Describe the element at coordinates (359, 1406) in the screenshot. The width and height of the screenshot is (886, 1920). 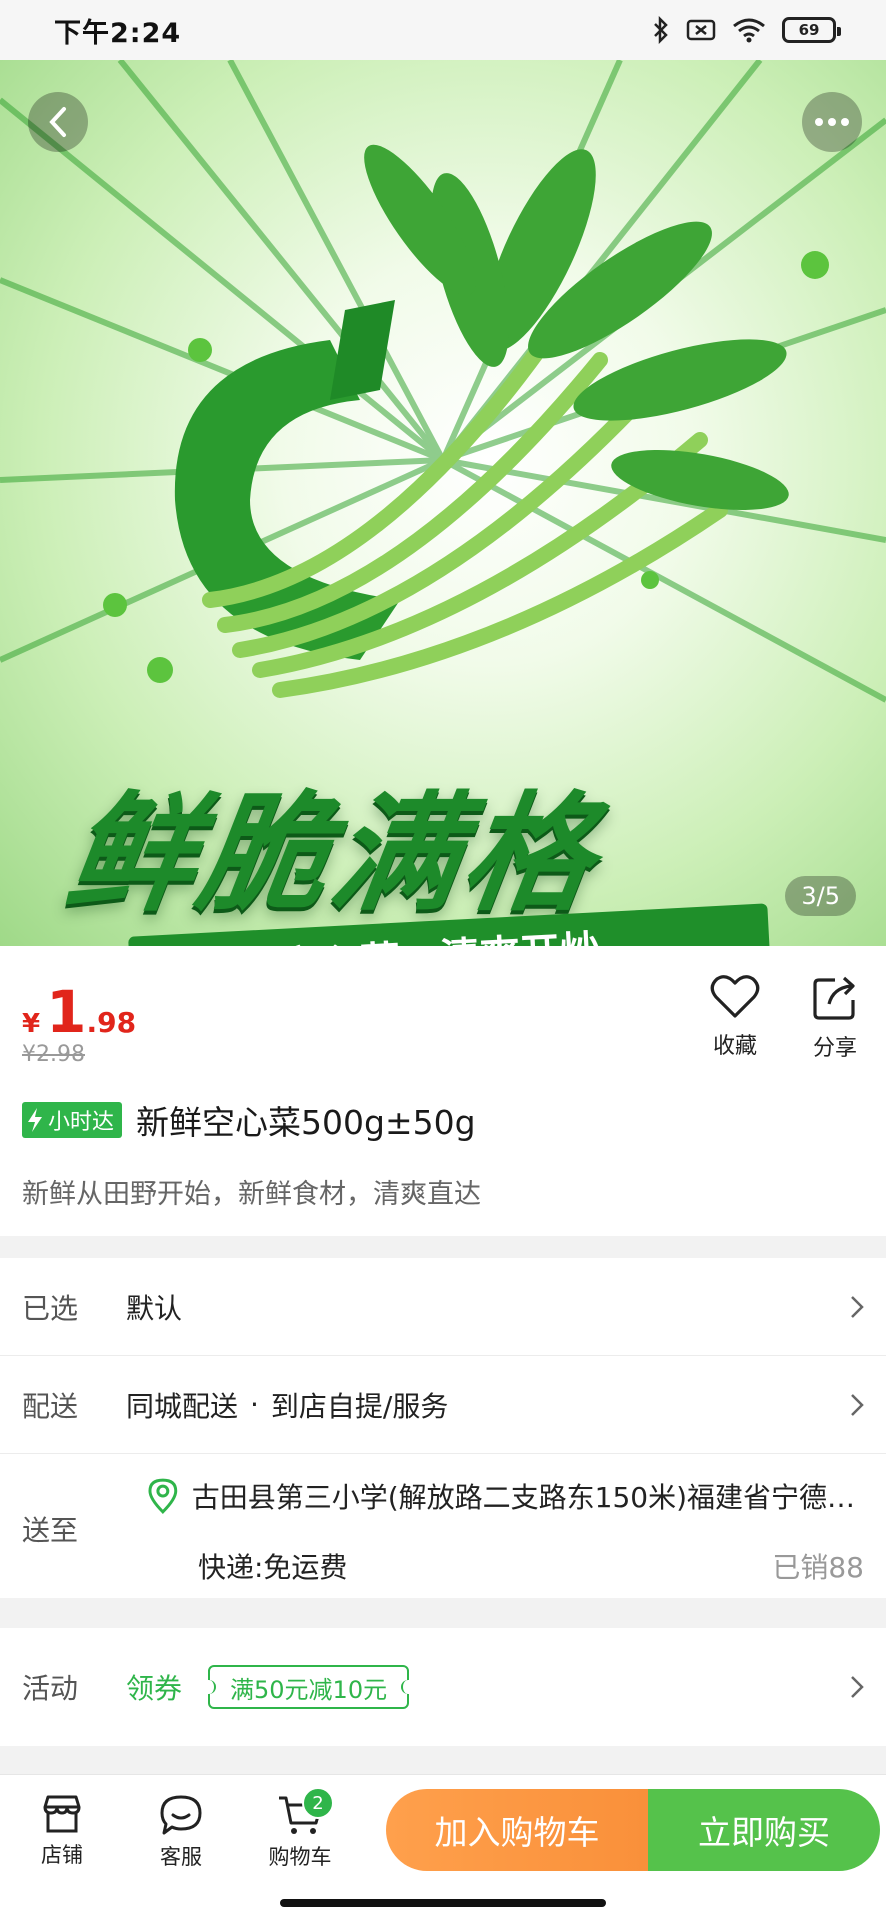
I see `delivery-method-pickup: 到店自提/服务` at that location.